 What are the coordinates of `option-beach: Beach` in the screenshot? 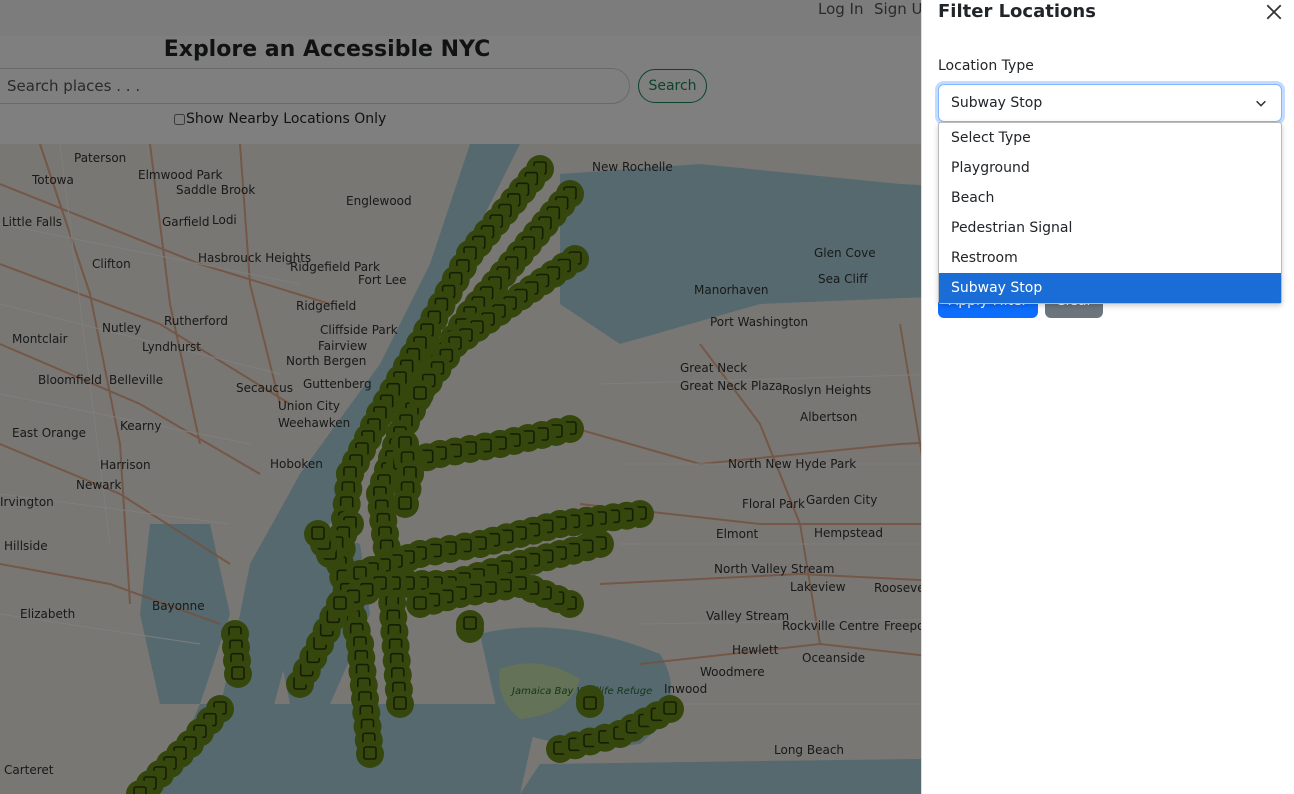 It's located at (1110, 198).